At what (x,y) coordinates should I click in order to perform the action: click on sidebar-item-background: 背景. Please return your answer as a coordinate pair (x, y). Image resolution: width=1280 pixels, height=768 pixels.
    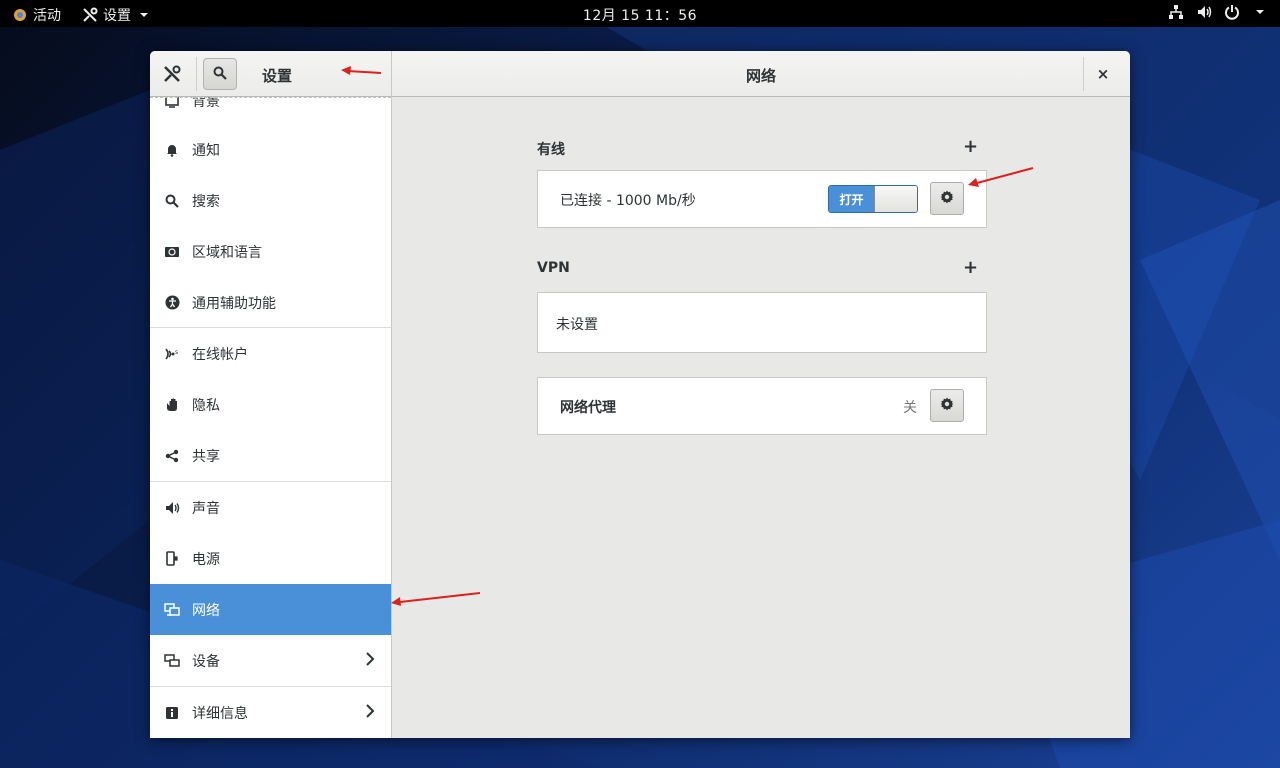
    Looking at the image, I should click on (270, 111).